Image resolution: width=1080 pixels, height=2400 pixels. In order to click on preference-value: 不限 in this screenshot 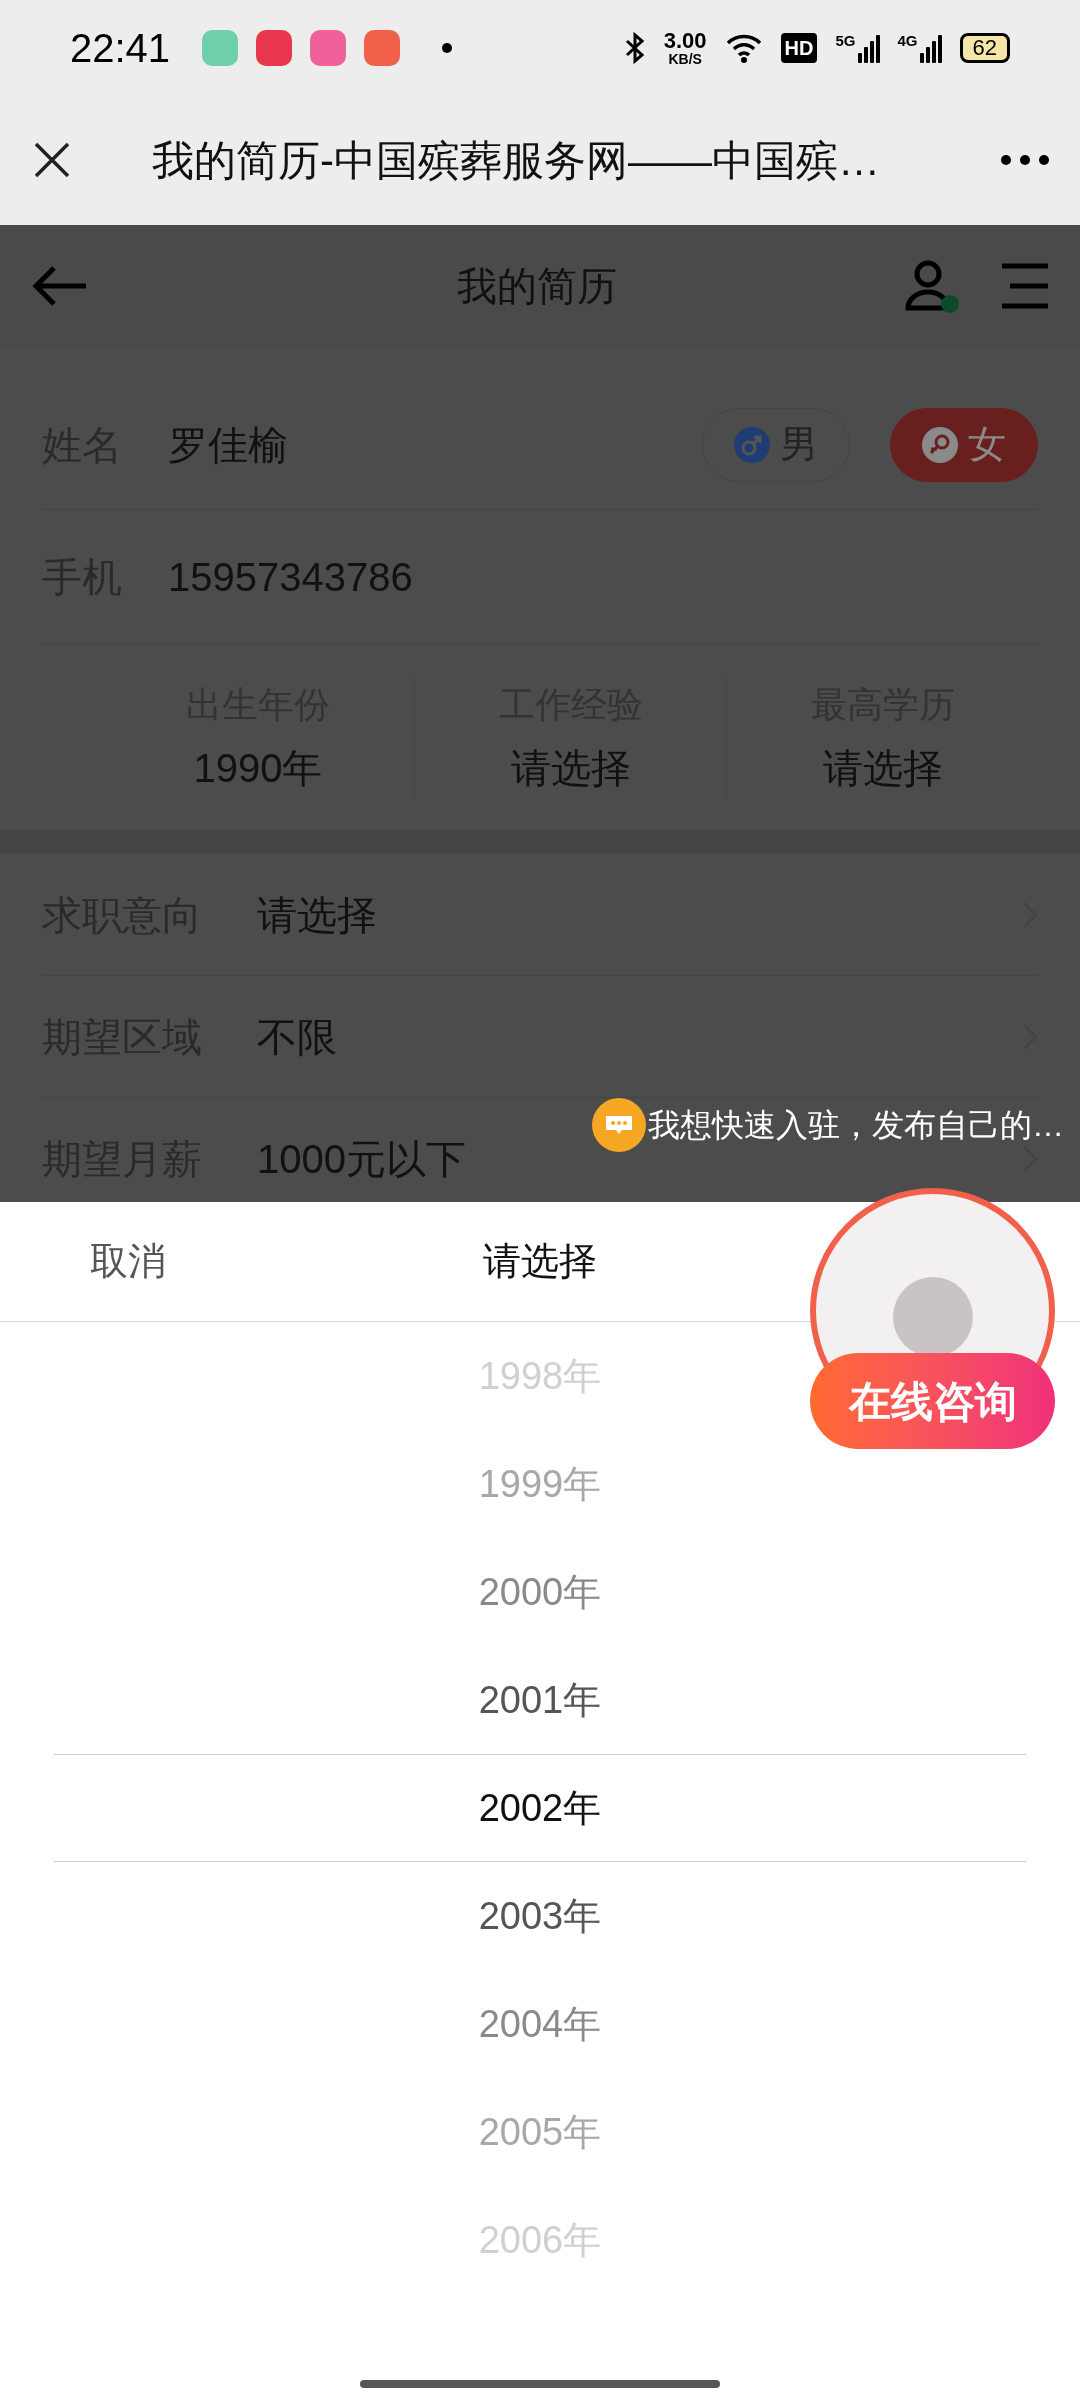, I will do `click(297, 1036)`.